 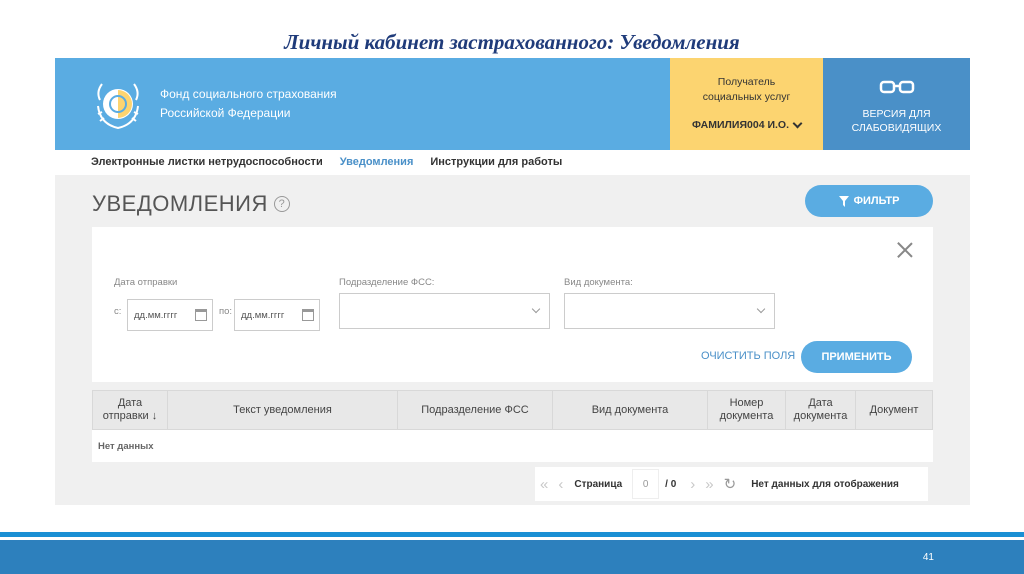 What do you see at coordinates (905, 250) in the screenshot?
I see `close-icon` at bounding box center [905, 250].